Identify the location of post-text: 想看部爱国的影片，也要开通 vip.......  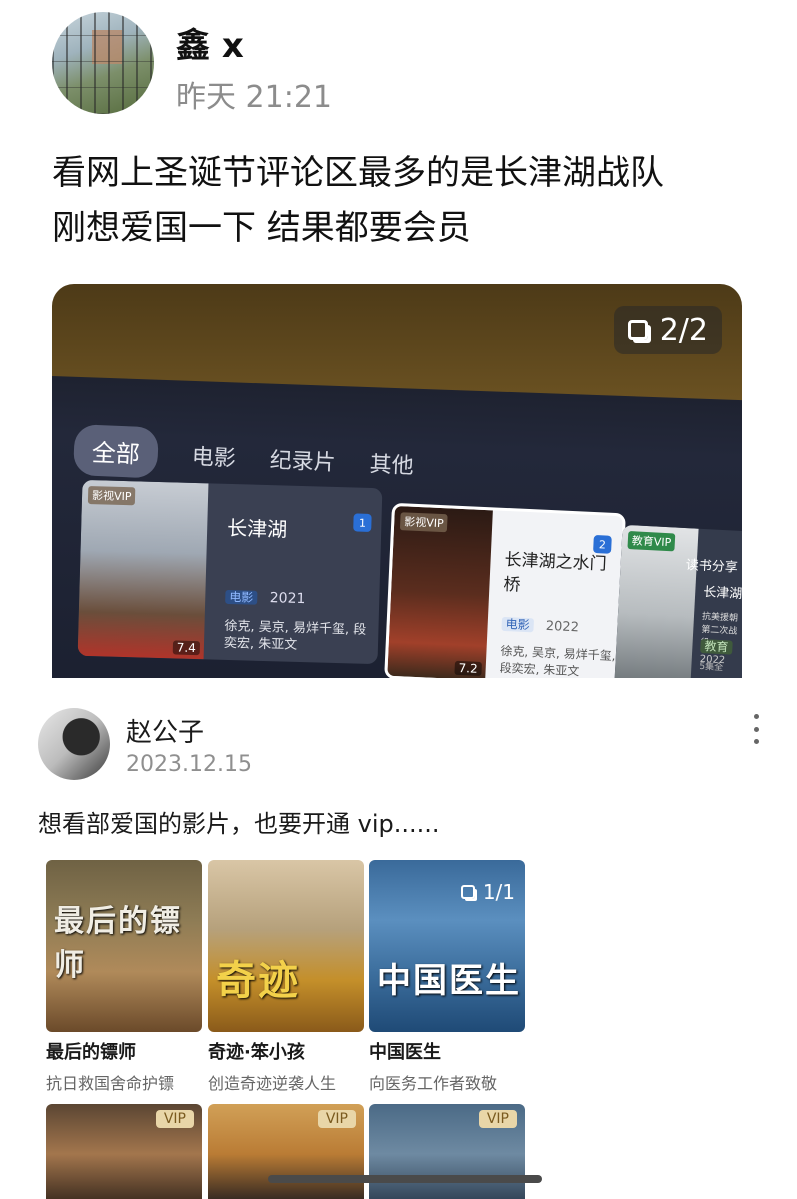
(239, 824).